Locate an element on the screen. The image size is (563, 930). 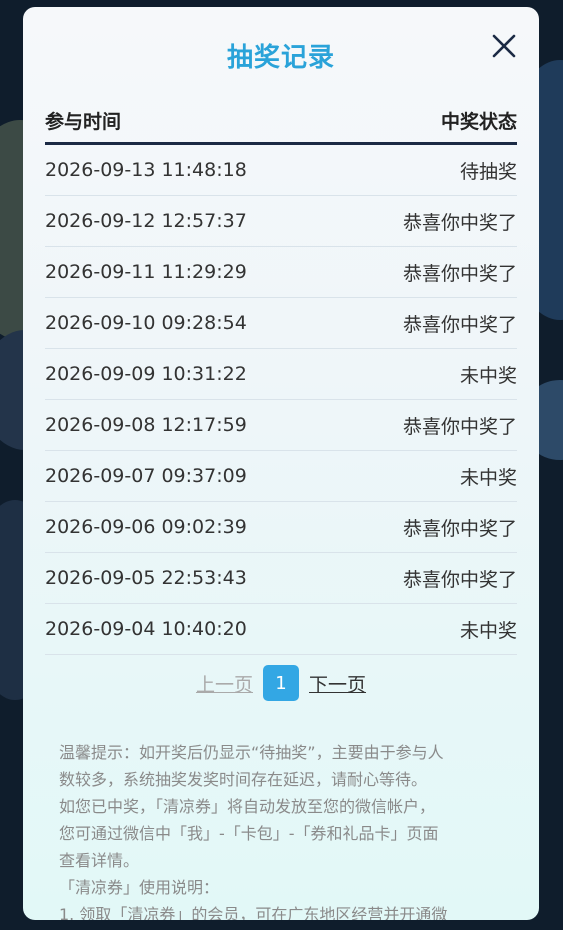
note-line: 温馨提示：如开奖后仍显示“待抽奖”，主要由于参与人 is located at coordinates (251, 752).